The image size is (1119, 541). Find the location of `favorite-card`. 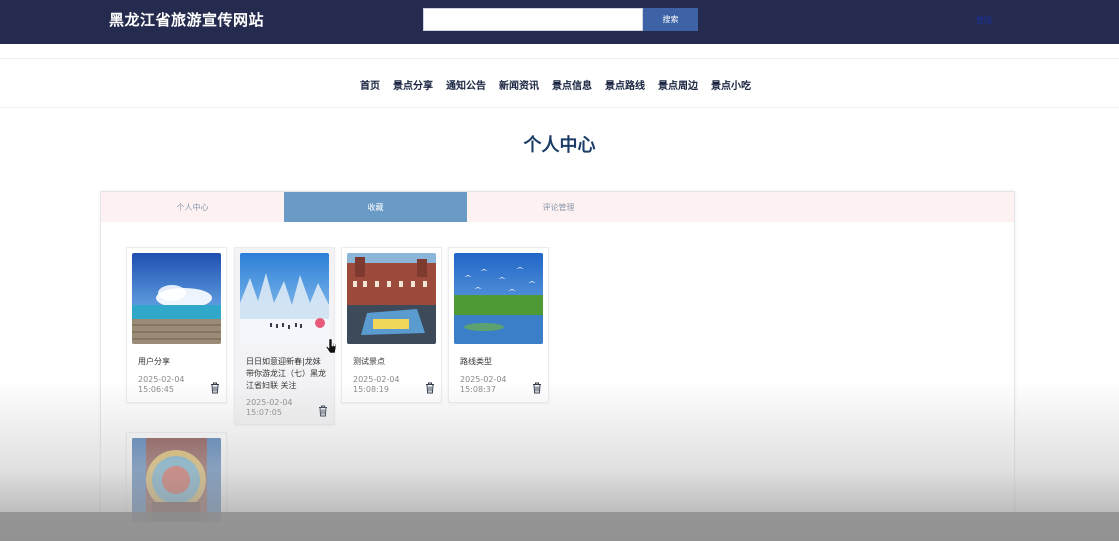

favorite-card is located at coordinates (176, 477).